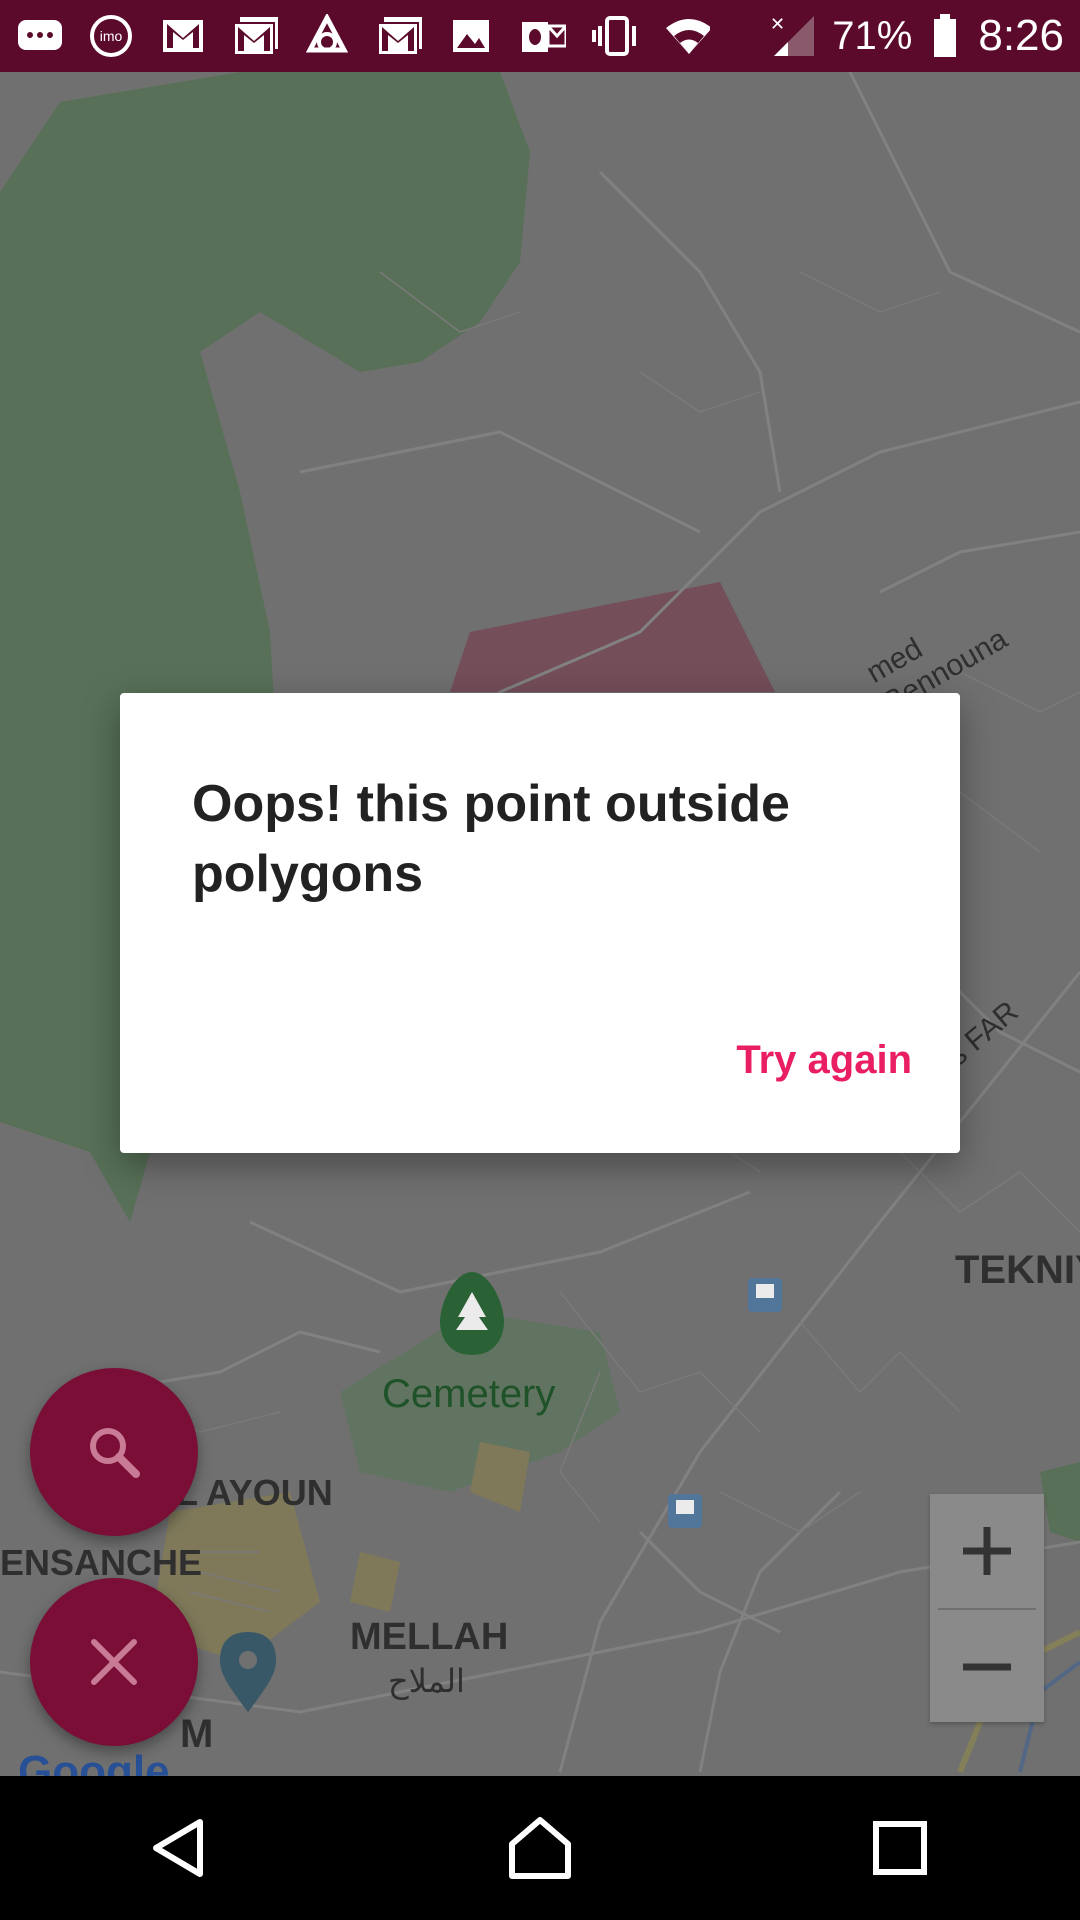 Image resolution: width=1080 pixels, height=1920 pixels. I want to click on battery-percentage: 71%, so click(872, 35).